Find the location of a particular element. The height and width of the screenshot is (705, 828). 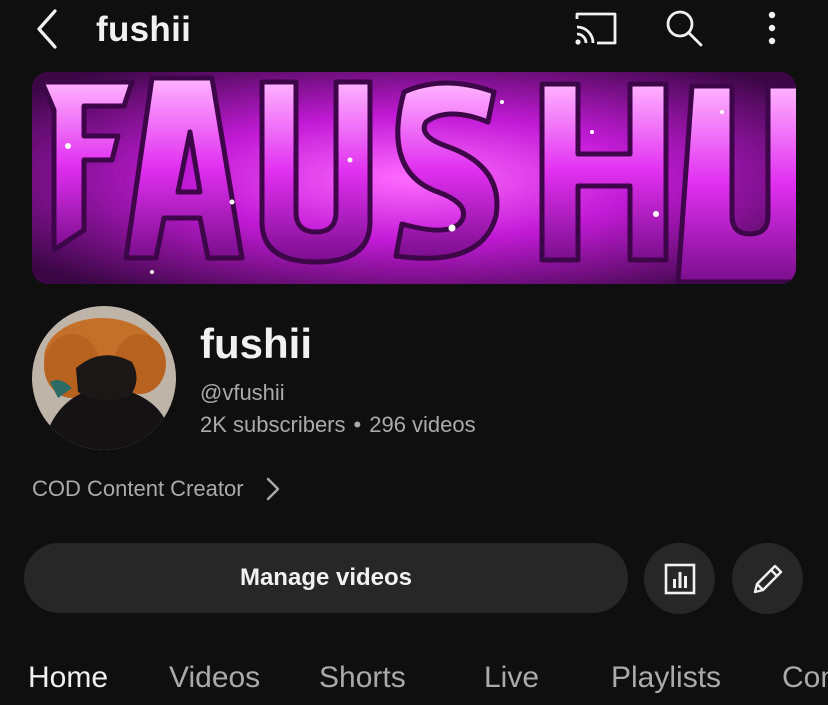

search-button is located at coordinates (684, 28).